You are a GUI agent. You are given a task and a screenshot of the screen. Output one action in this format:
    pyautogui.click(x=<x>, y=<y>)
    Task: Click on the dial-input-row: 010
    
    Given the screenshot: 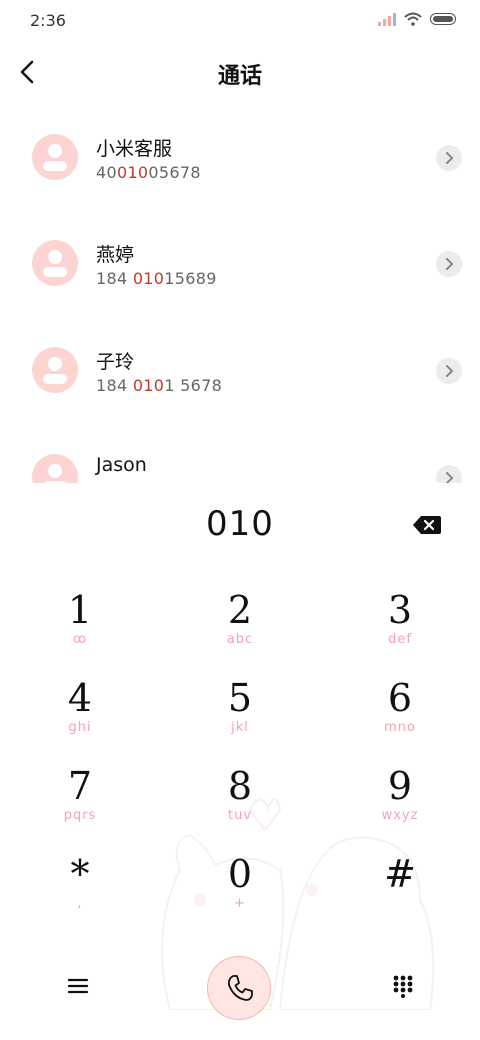 What is the action you would take?
    pyautogui.click(x=240, y=530)
    